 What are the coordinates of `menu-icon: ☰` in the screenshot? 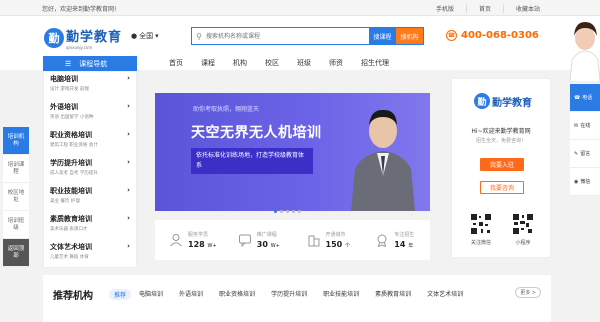 It's located at (68, 63).